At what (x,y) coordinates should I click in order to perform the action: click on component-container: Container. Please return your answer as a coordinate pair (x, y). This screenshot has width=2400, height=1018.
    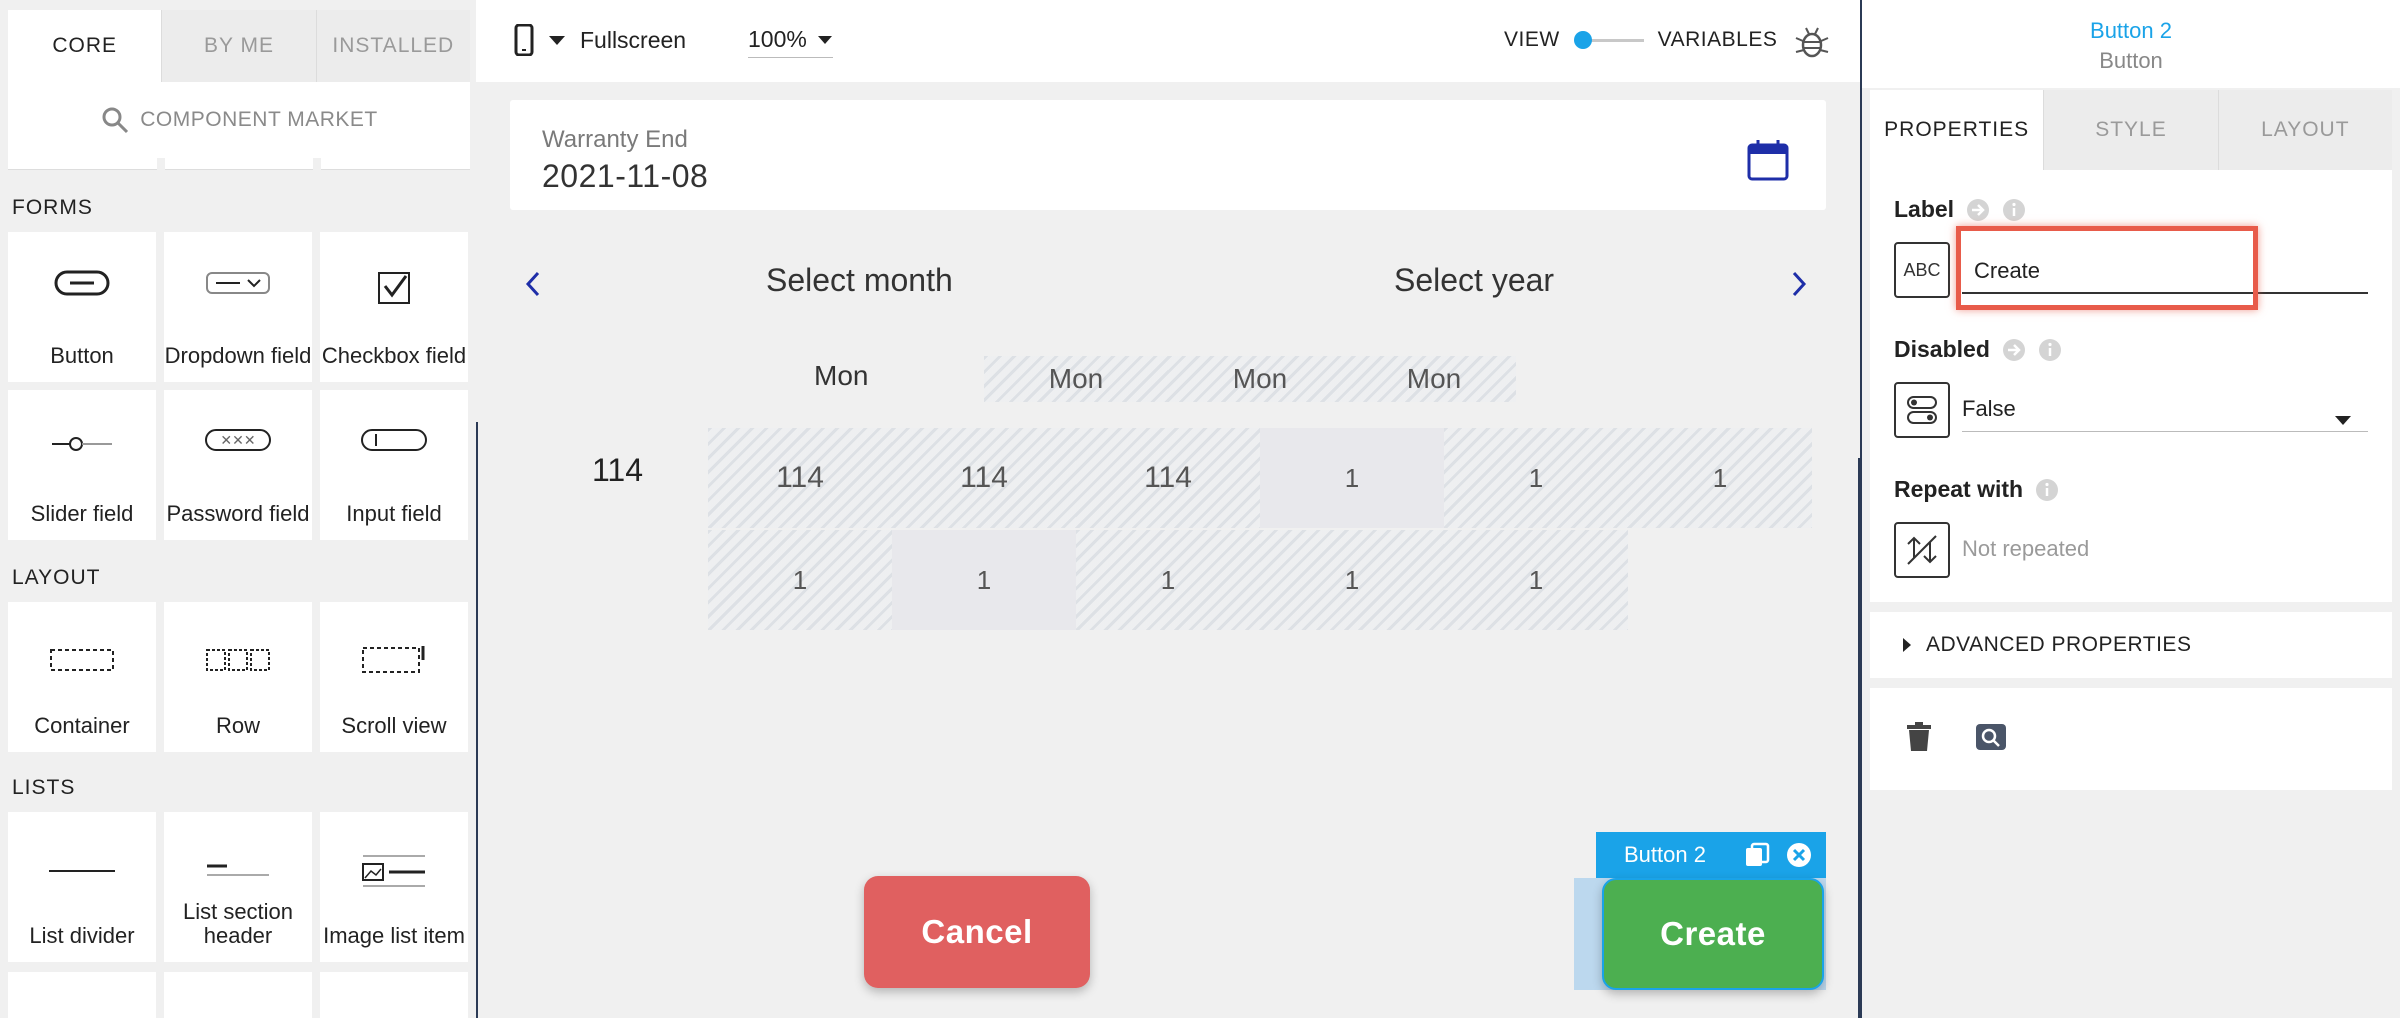
    Looking at the image, I should click on (82, 677).